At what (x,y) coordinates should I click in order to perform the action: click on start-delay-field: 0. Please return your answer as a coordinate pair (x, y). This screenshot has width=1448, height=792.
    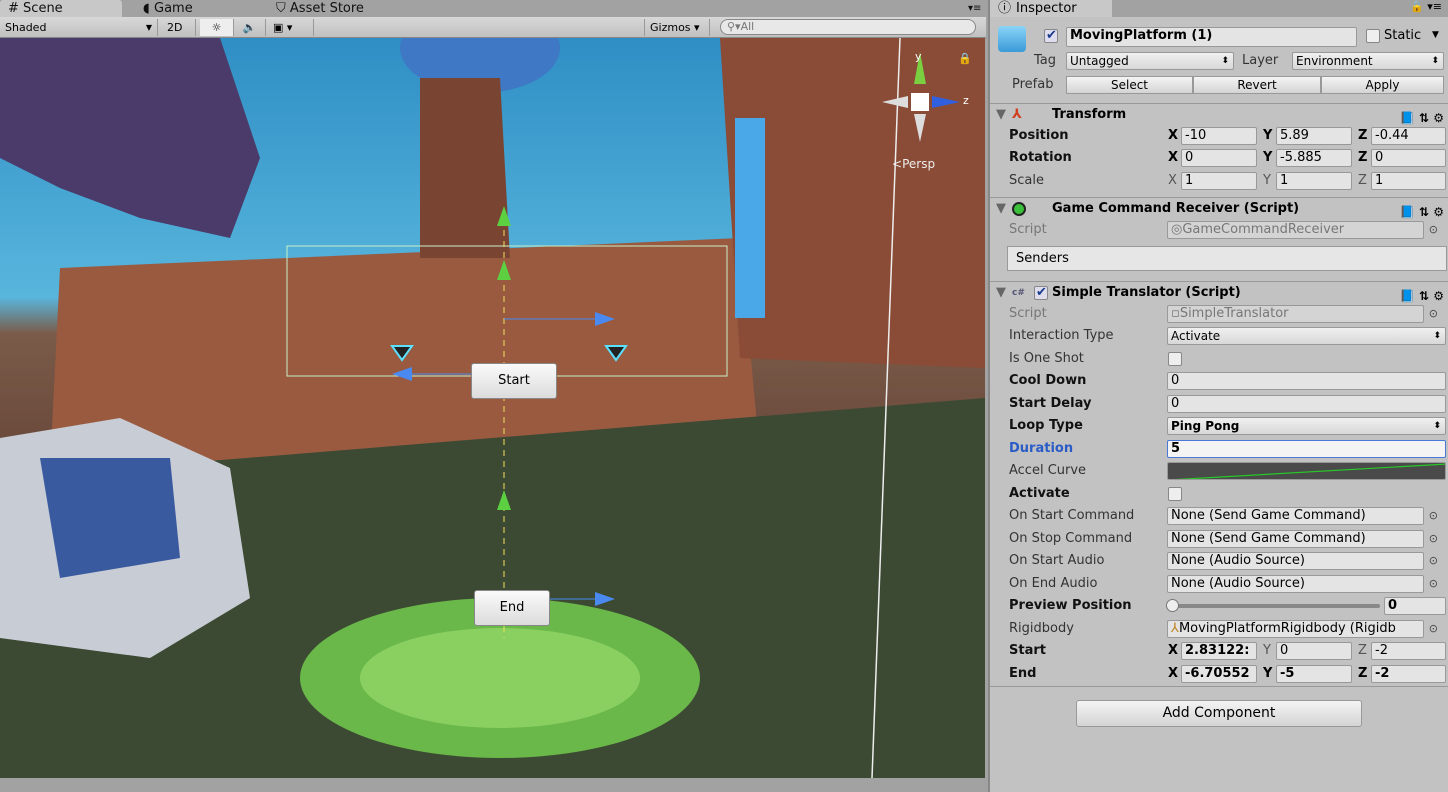
    Looking at the image, I should click on (1306, 404).